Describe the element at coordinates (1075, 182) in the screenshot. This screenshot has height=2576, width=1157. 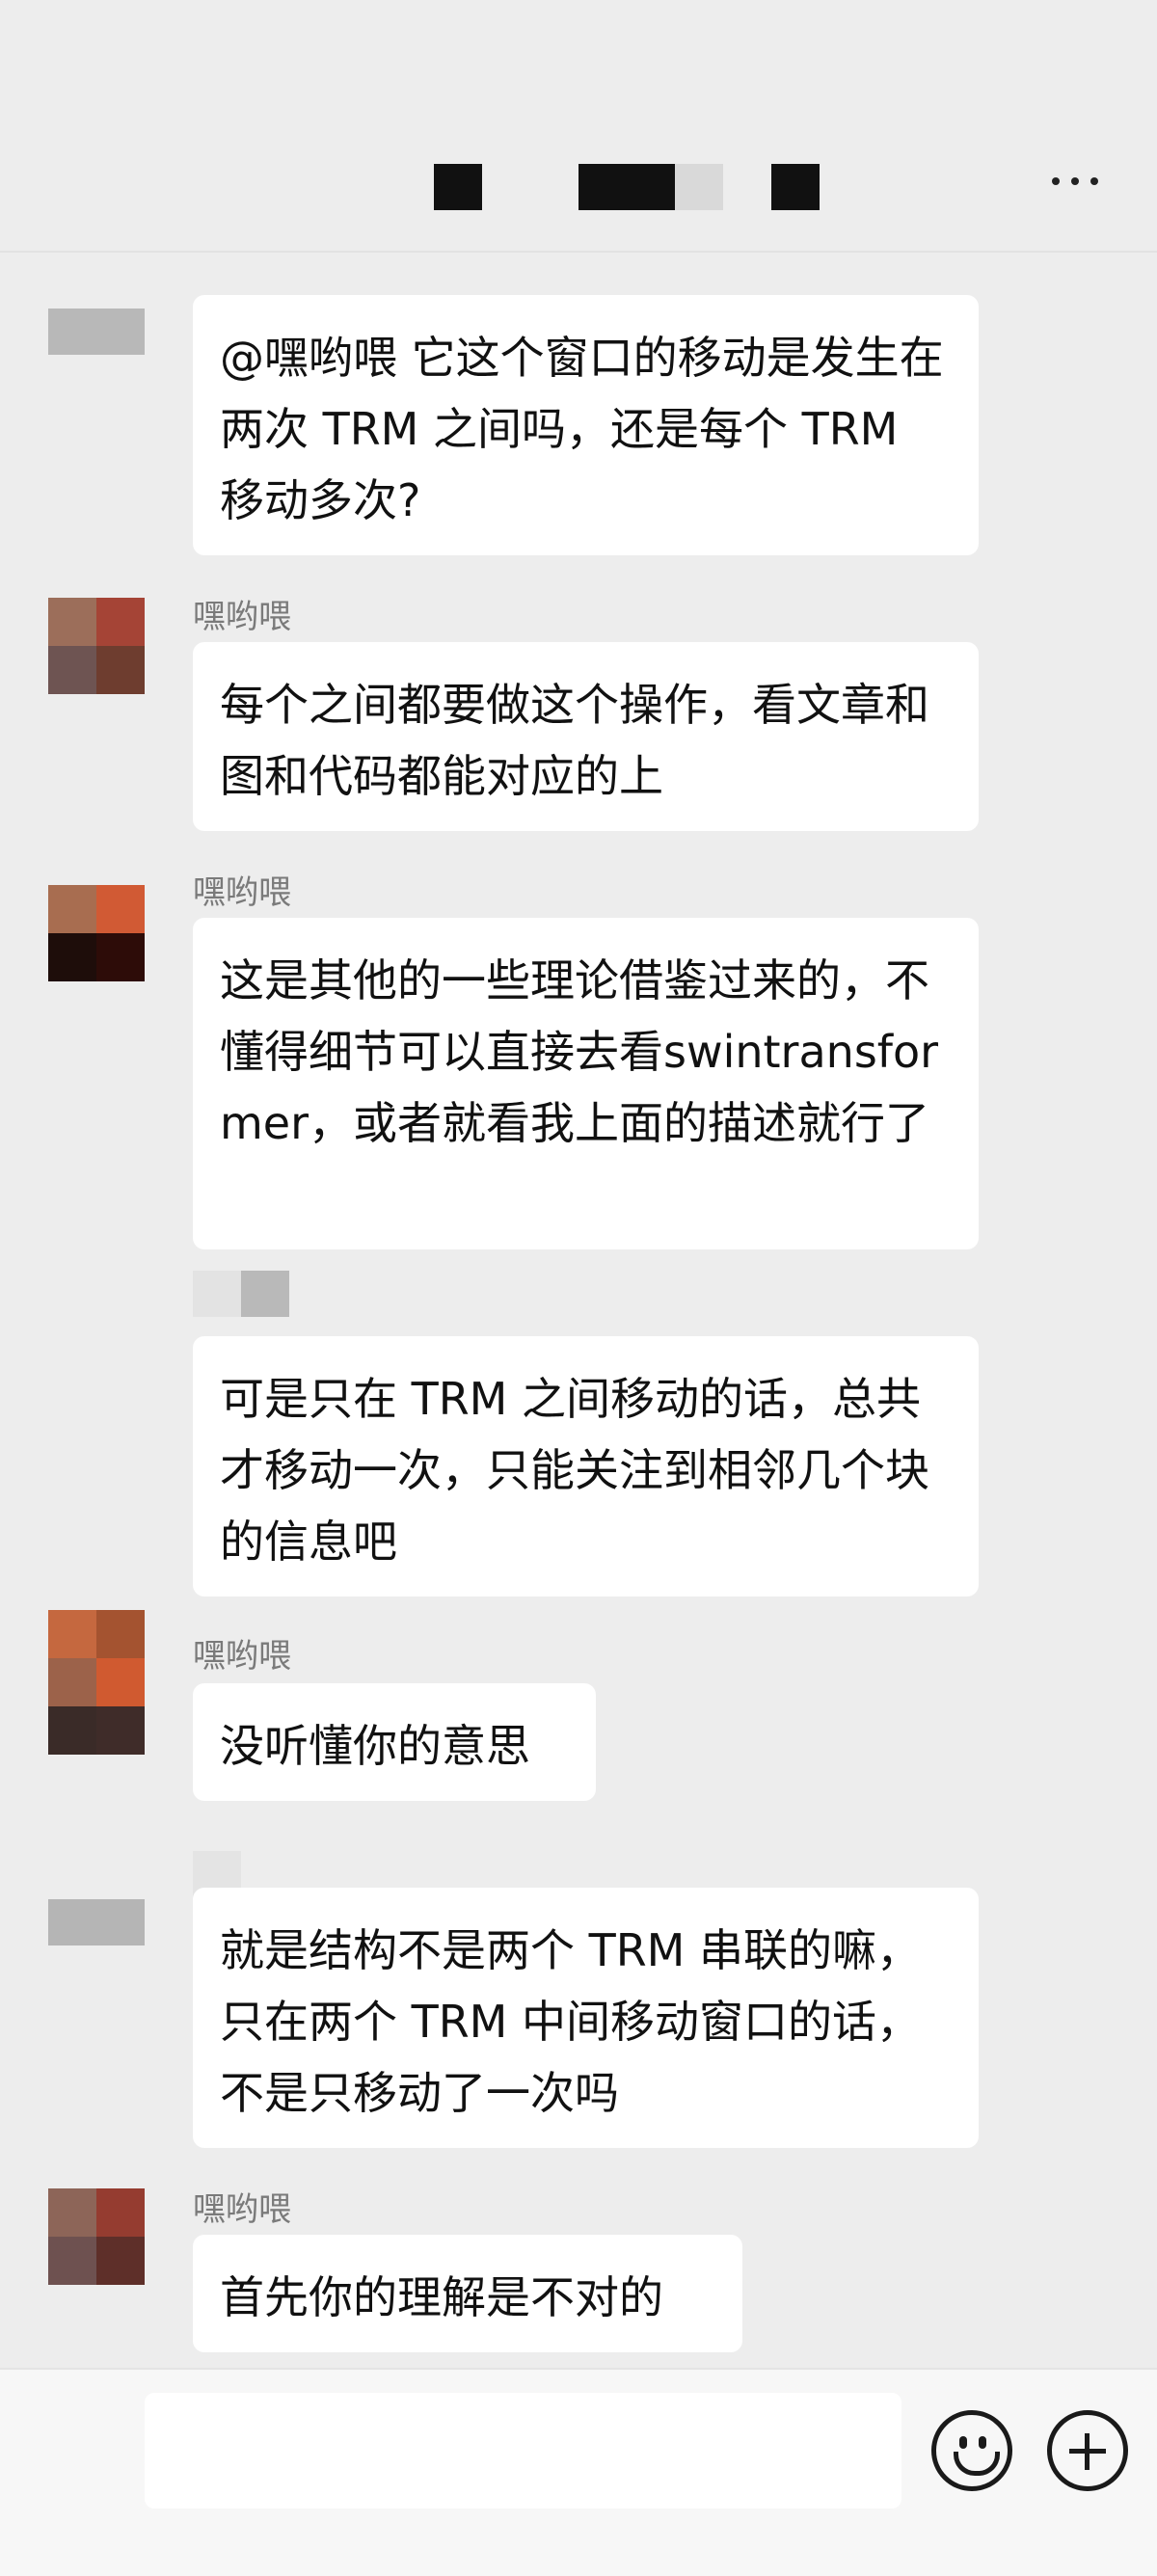
I see `more-dots-icon` at that location.